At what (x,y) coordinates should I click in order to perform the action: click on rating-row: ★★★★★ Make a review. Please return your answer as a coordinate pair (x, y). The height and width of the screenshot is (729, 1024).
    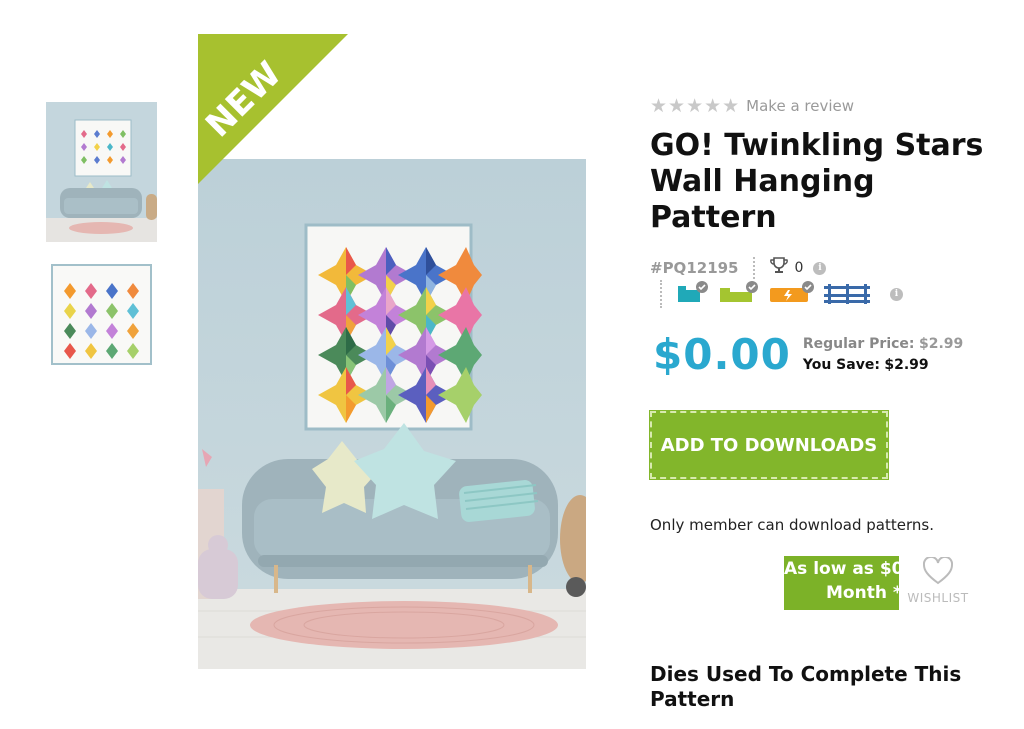
    Looking at the image, I should click on (752, 106).